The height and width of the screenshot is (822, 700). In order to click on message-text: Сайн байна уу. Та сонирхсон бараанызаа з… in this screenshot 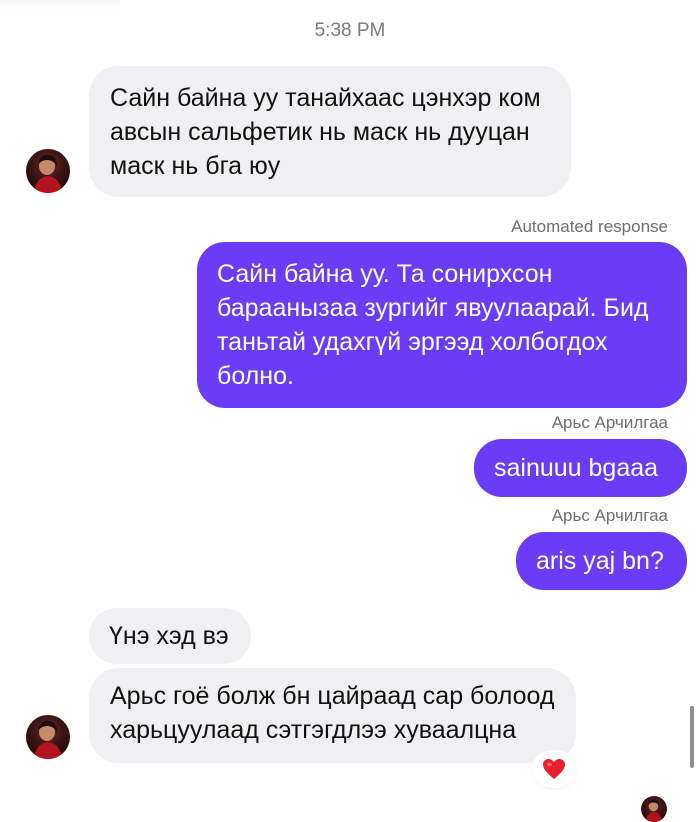, I will do `click(433, 325)`.